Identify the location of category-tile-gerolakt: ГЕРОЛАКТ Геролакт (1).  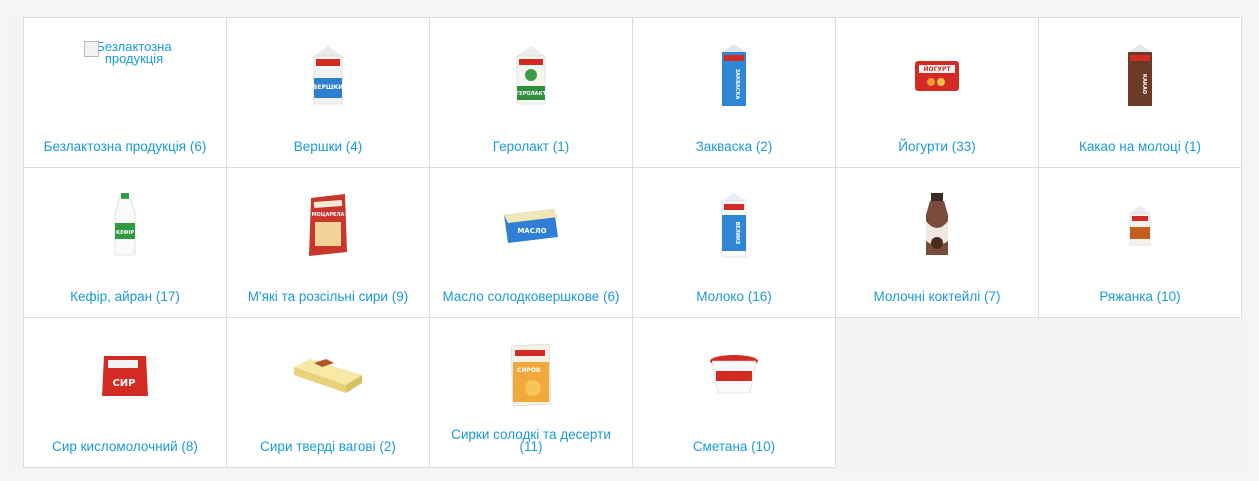
(531, 93).